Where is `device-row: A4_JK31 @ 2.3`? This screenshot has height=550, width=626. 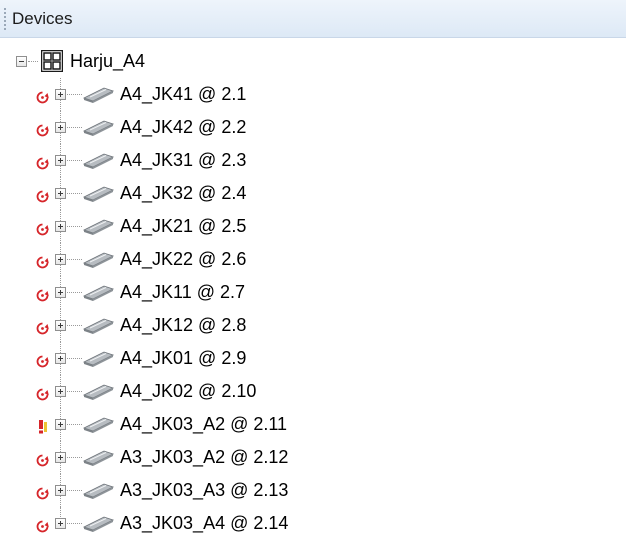
device-row: A4_JK31 @ 2.3 is located at coordinates (313, 160).